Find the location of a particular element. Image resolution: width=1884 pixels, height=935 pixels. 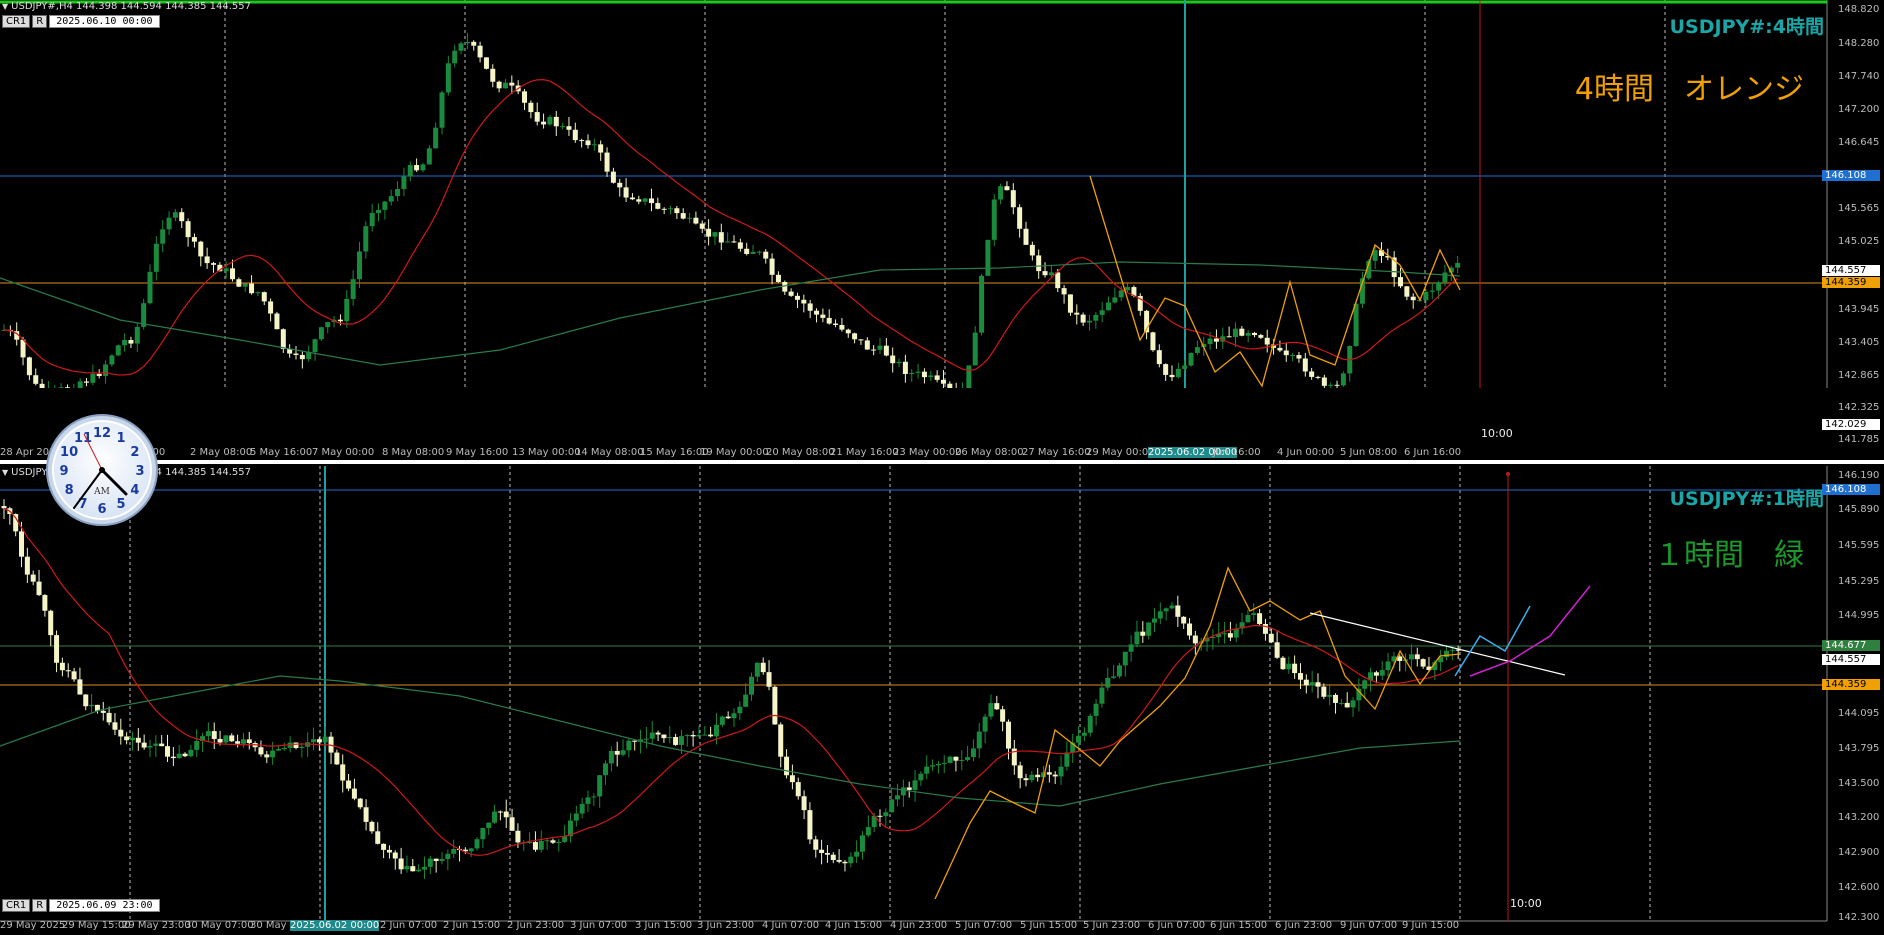

clock-number: 12 is located at coordinates (102, 433).